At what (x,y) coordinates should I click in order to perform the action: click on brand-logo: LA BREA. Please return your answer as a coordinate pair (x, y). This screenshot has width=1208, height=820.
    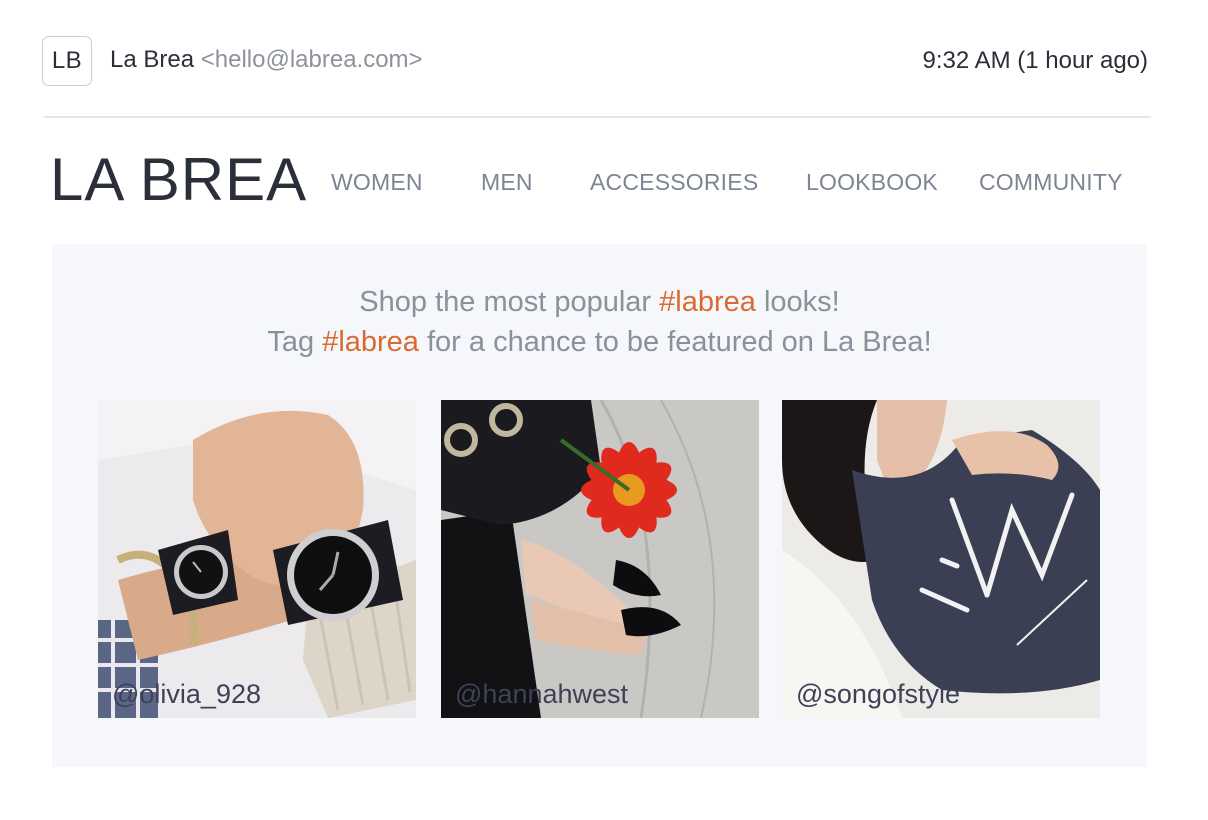
    Looking at the image, I should click on (178, 180).